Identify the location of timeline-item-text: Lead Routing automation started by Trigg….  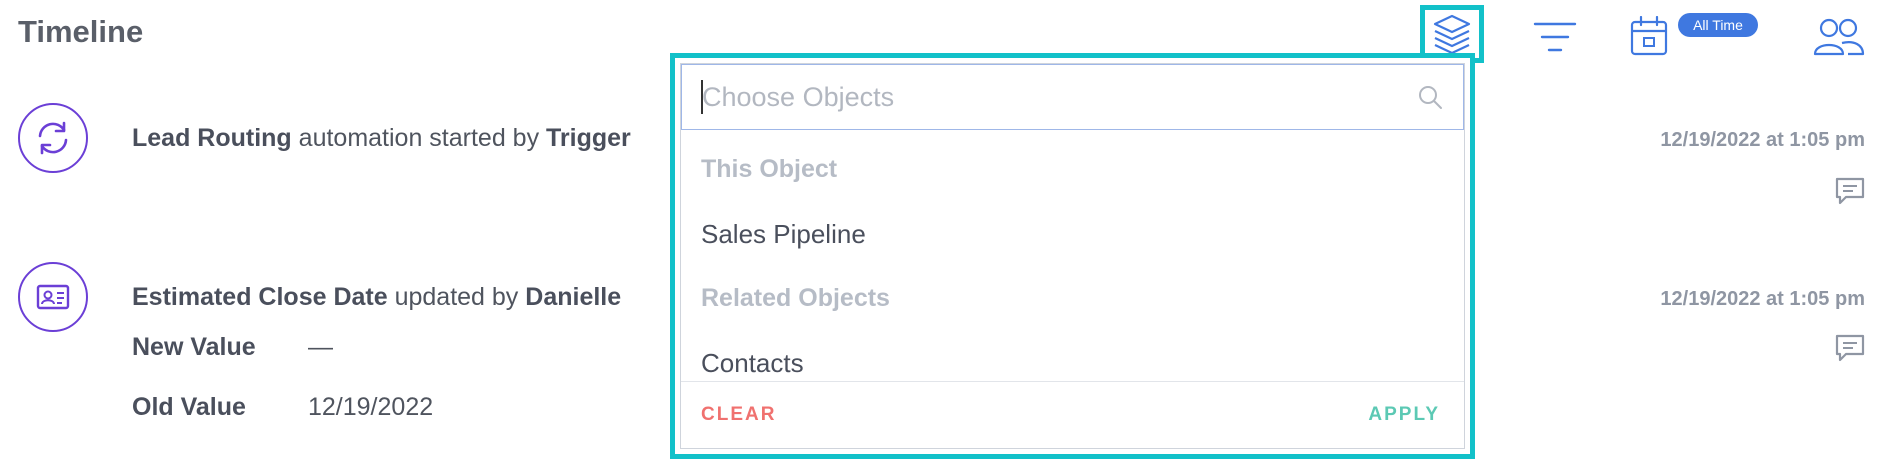
(381, 138).